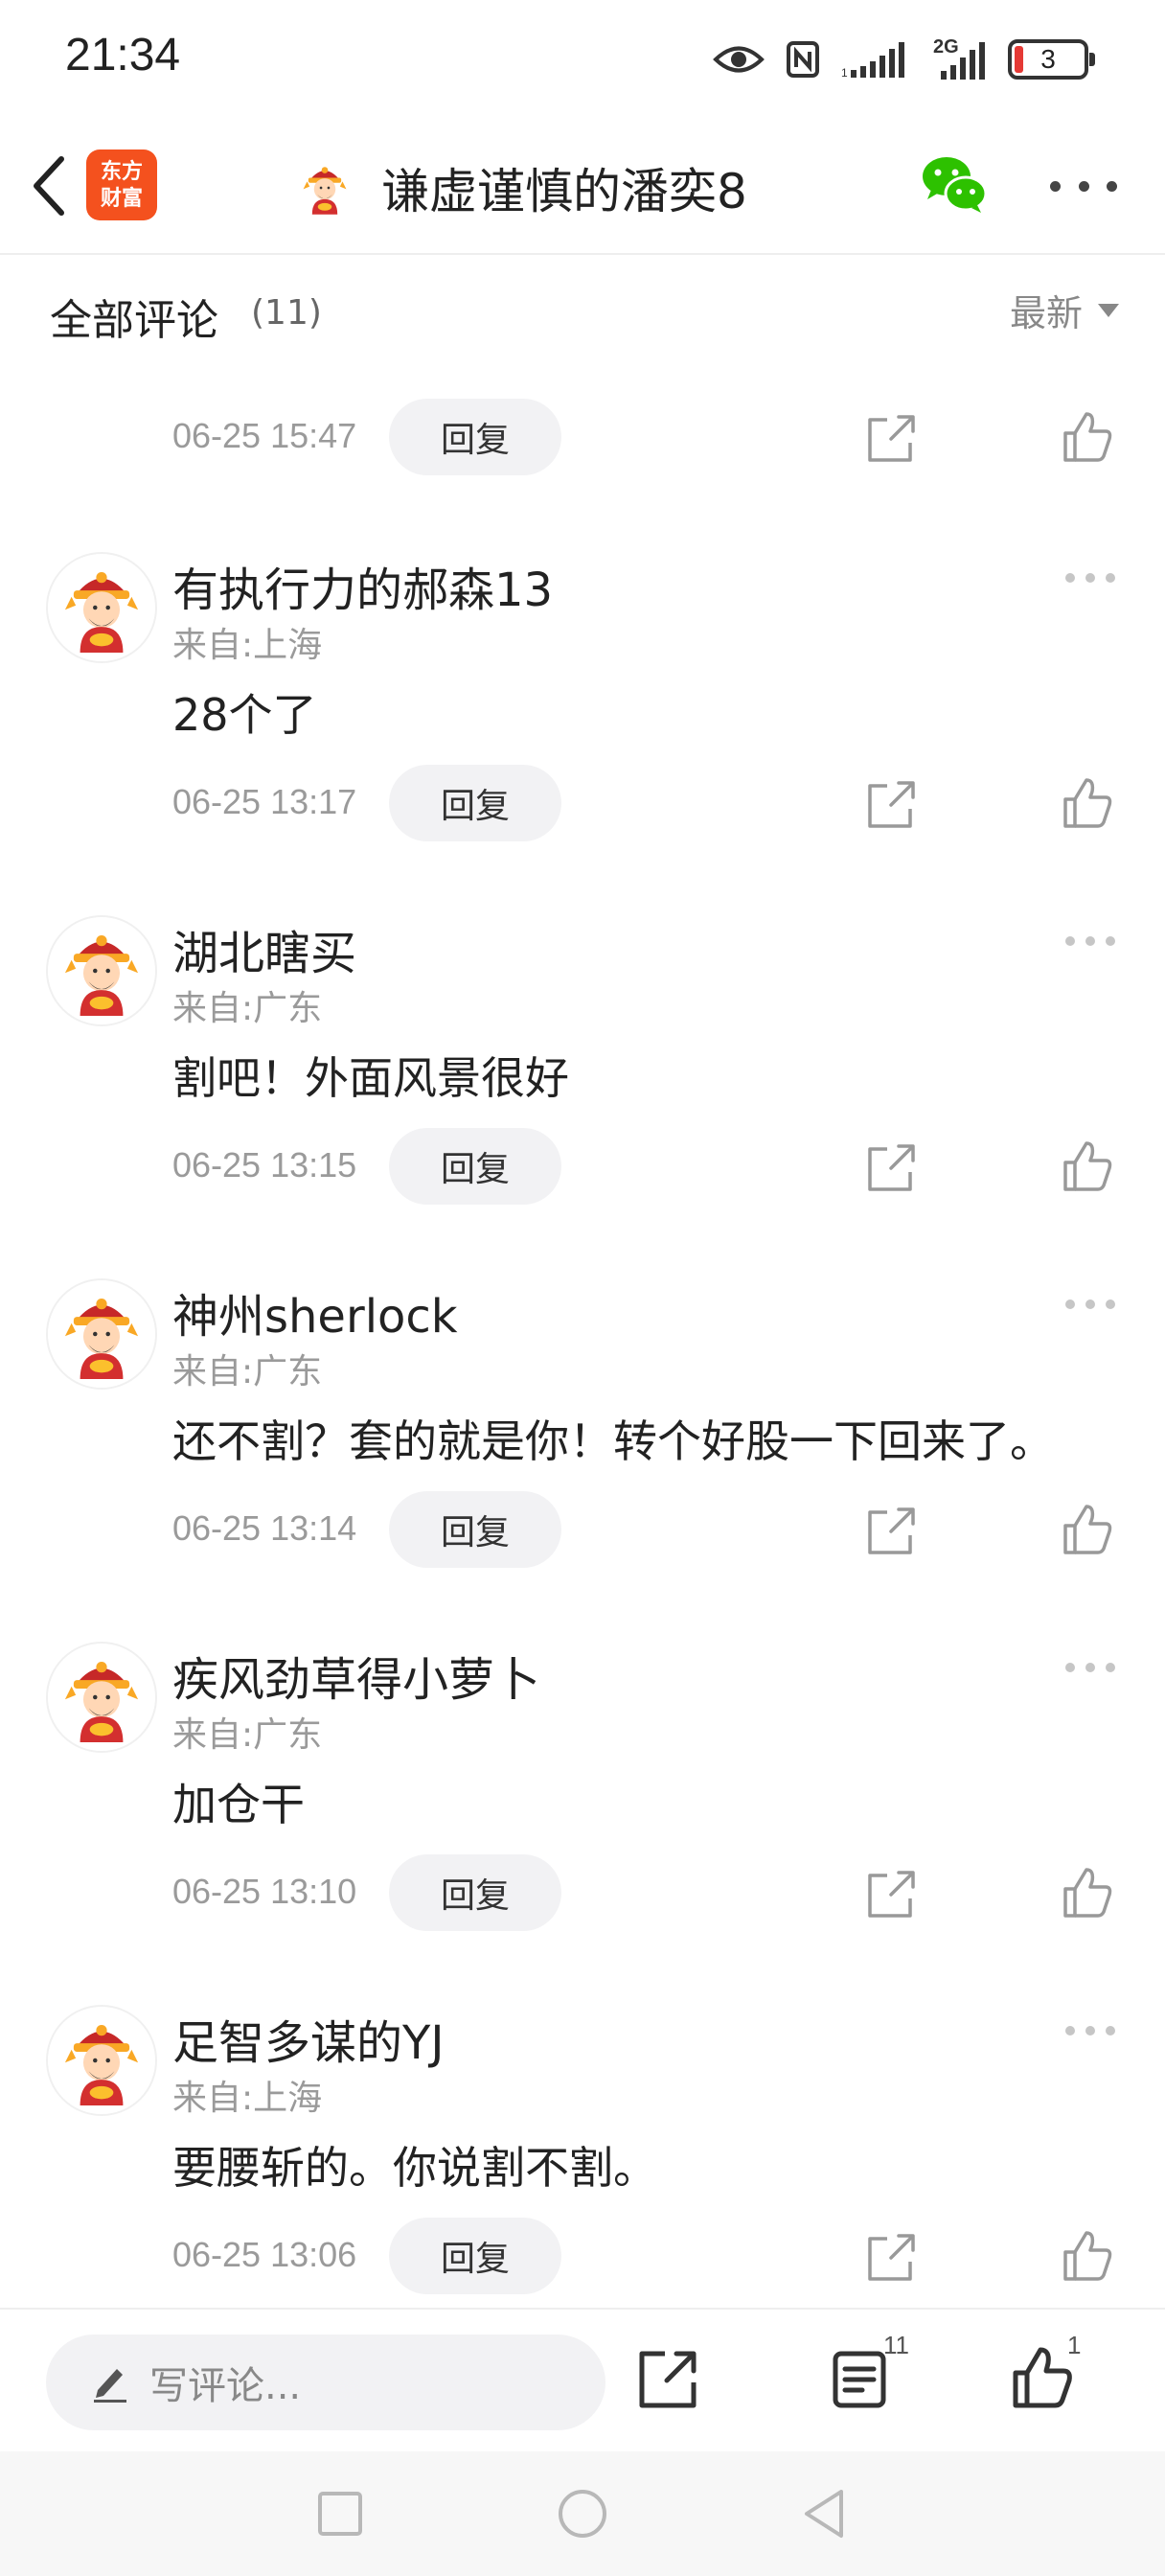  What do you see at coordinates (860, 2379) in the screenshot?
I see `comments-list-icon` at bounding box center [860, 2379].